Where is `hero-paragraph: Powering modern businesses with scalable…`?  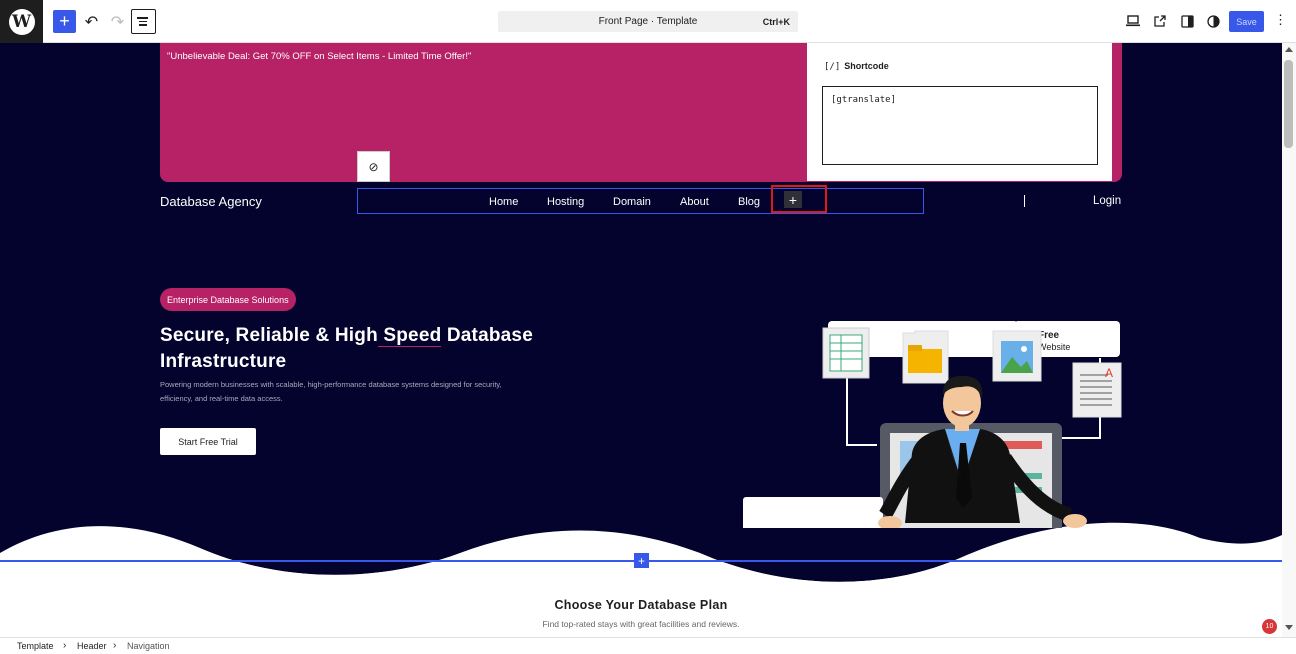 hero-paragraph: Powering modern businesses with scalable… is located at coordinates (332, 392).